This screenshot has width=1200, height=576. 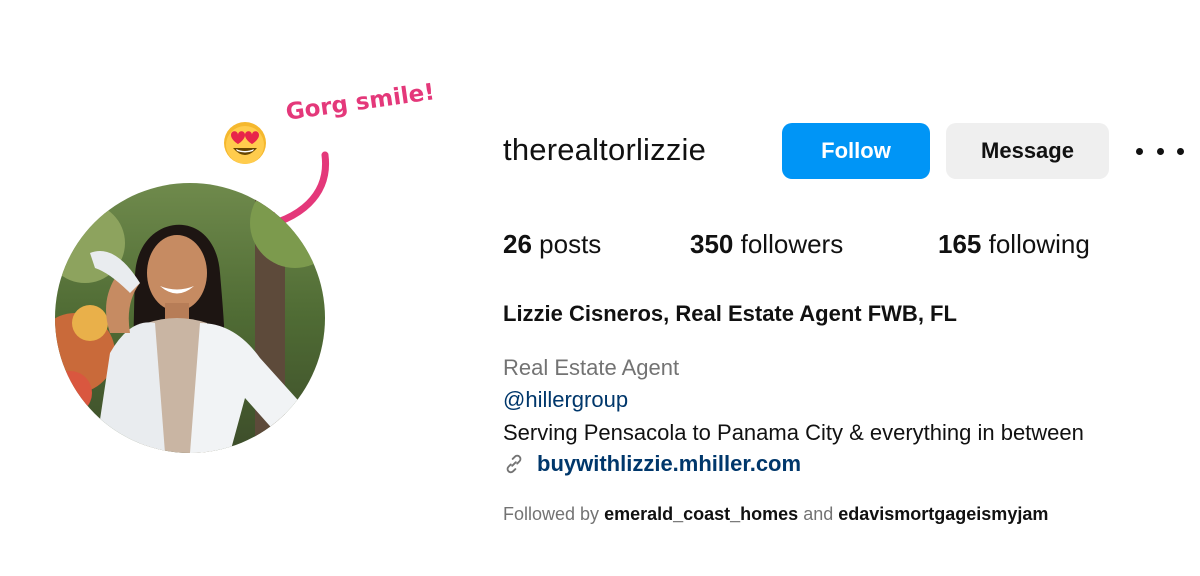 I want to click on bio-link-text: buywithlizzie.mhiller.com, so click(x=669, y=463).